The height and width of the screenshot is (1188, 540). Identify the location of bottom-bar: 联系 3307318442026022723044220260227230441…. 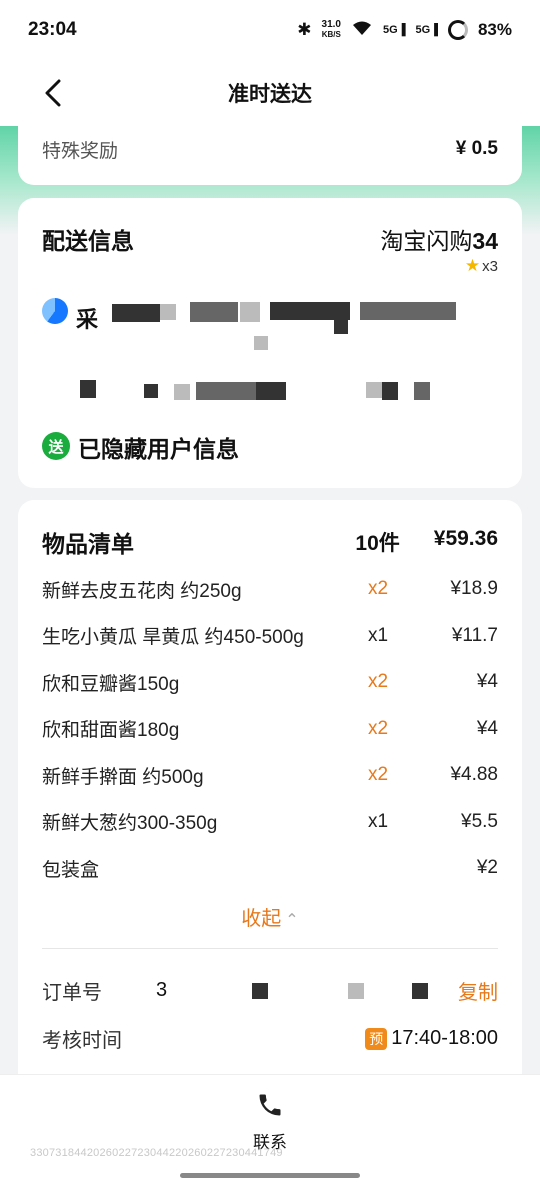
(270, 1131).